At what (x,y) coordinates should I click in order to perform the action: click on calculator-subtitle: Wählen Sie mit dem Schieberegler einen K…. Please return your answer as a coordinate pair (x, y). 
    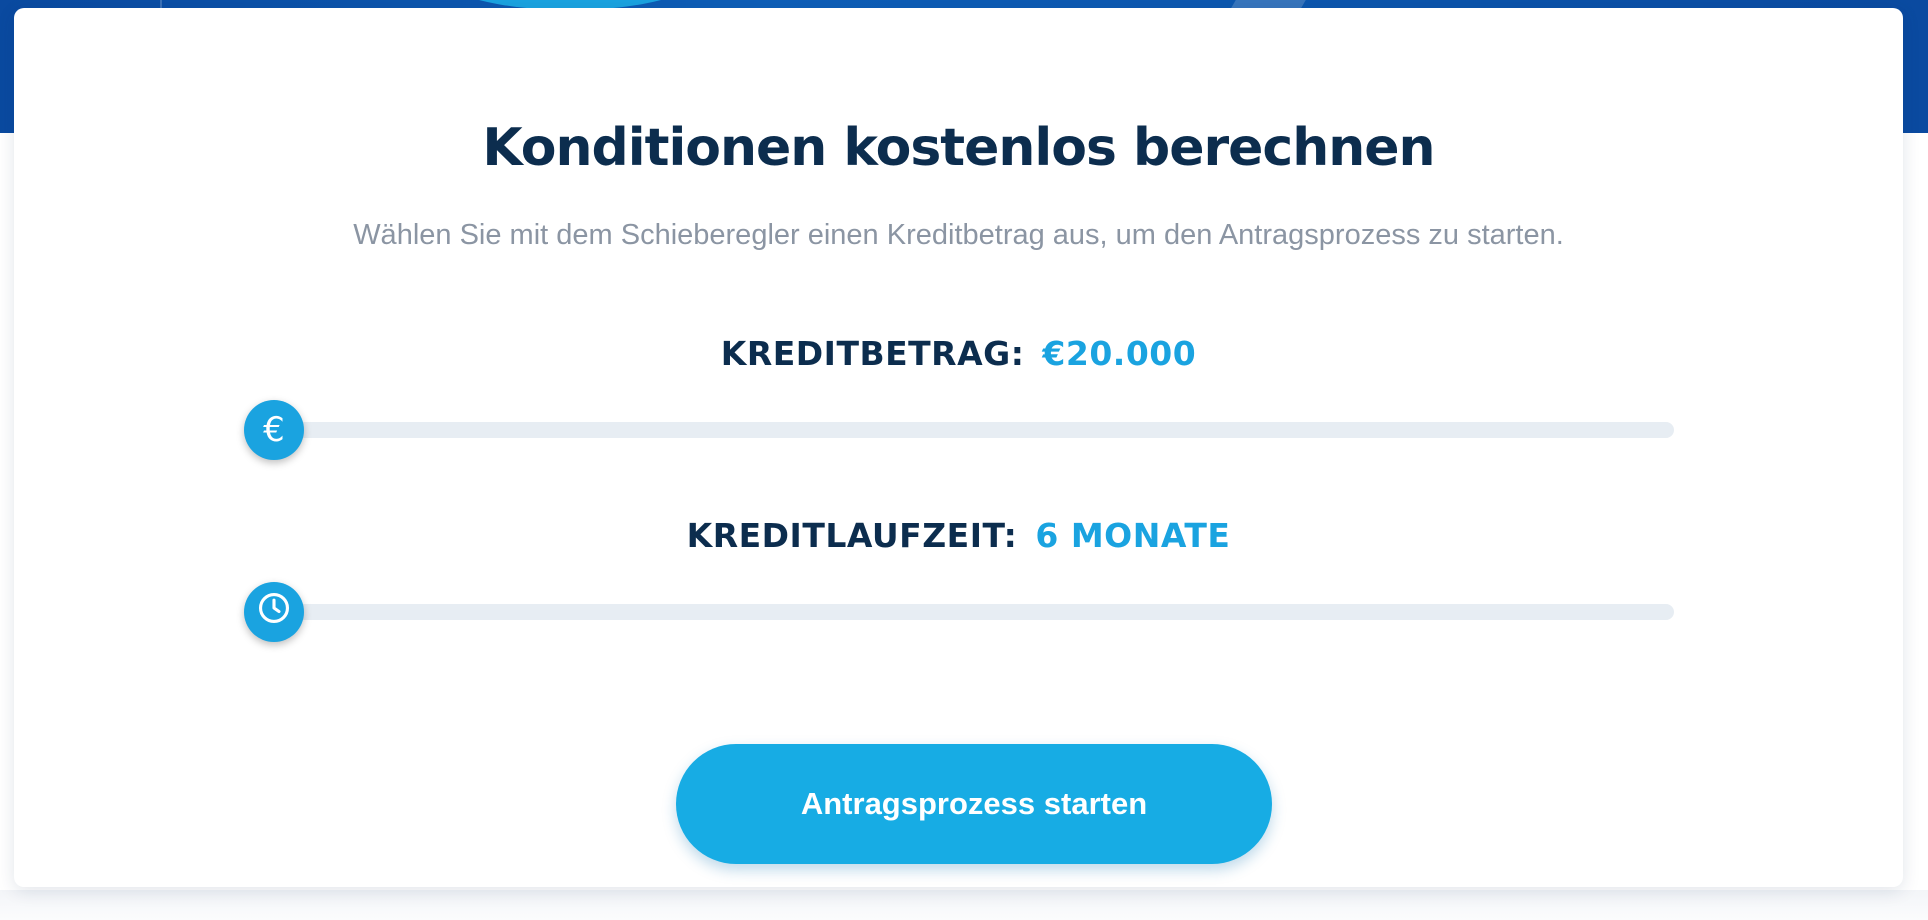
    Looking at the image, I should click on (958, 235).